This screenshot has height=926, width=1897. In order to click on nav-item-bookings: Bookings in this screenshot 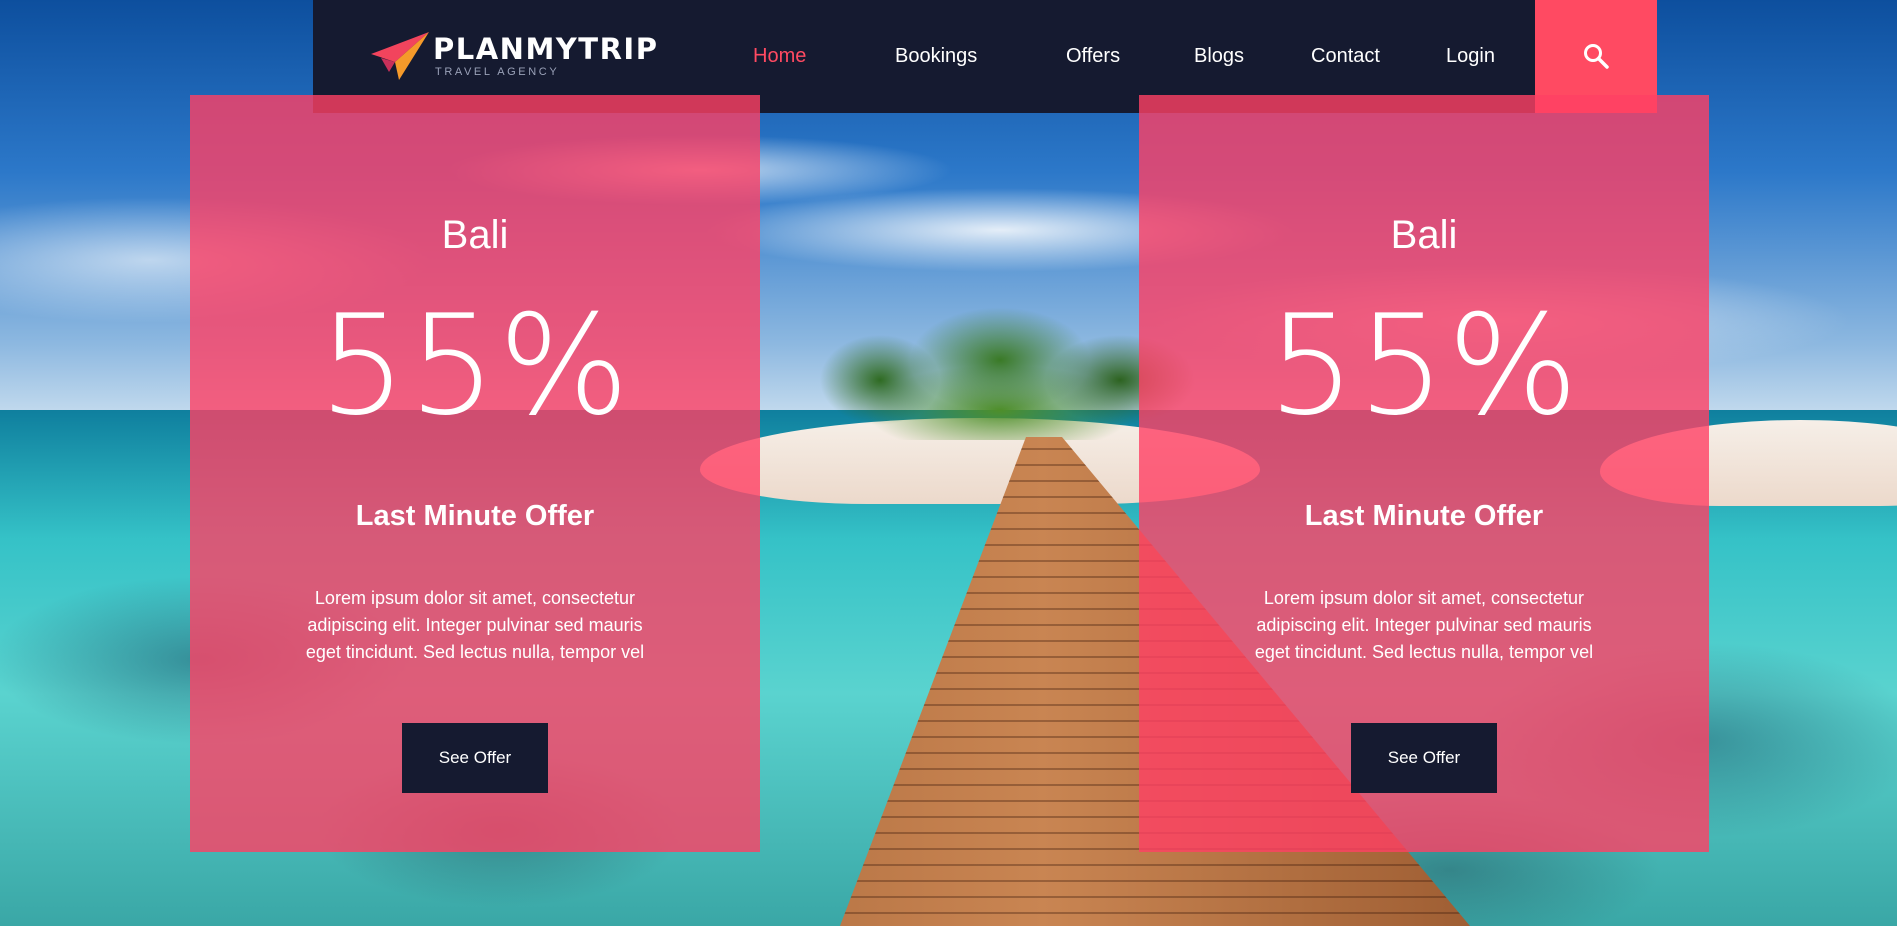, I will do `click(936, 56)`.